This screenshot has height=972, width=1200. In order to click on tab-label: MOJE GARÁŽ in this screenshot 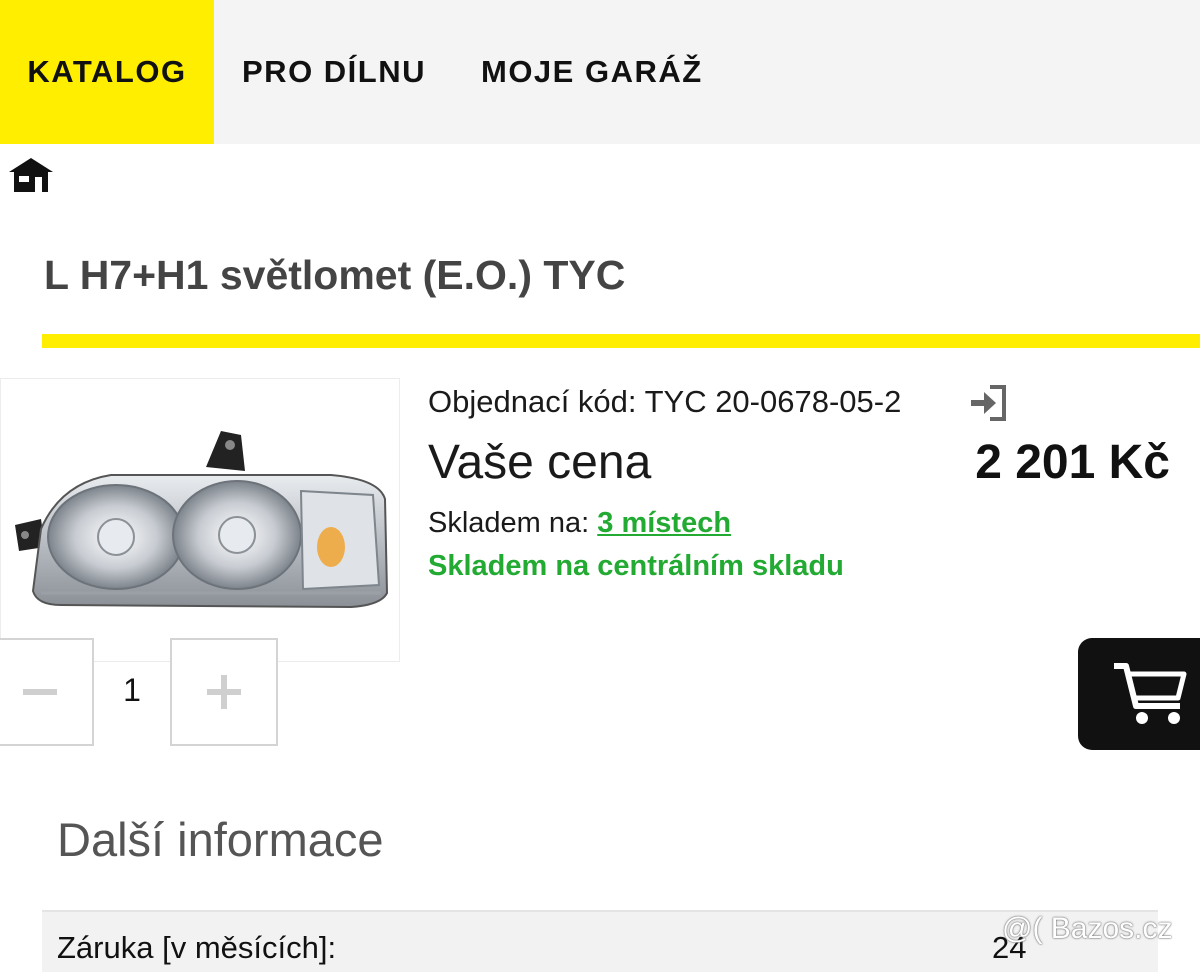, I will do `click(592, 71)`.